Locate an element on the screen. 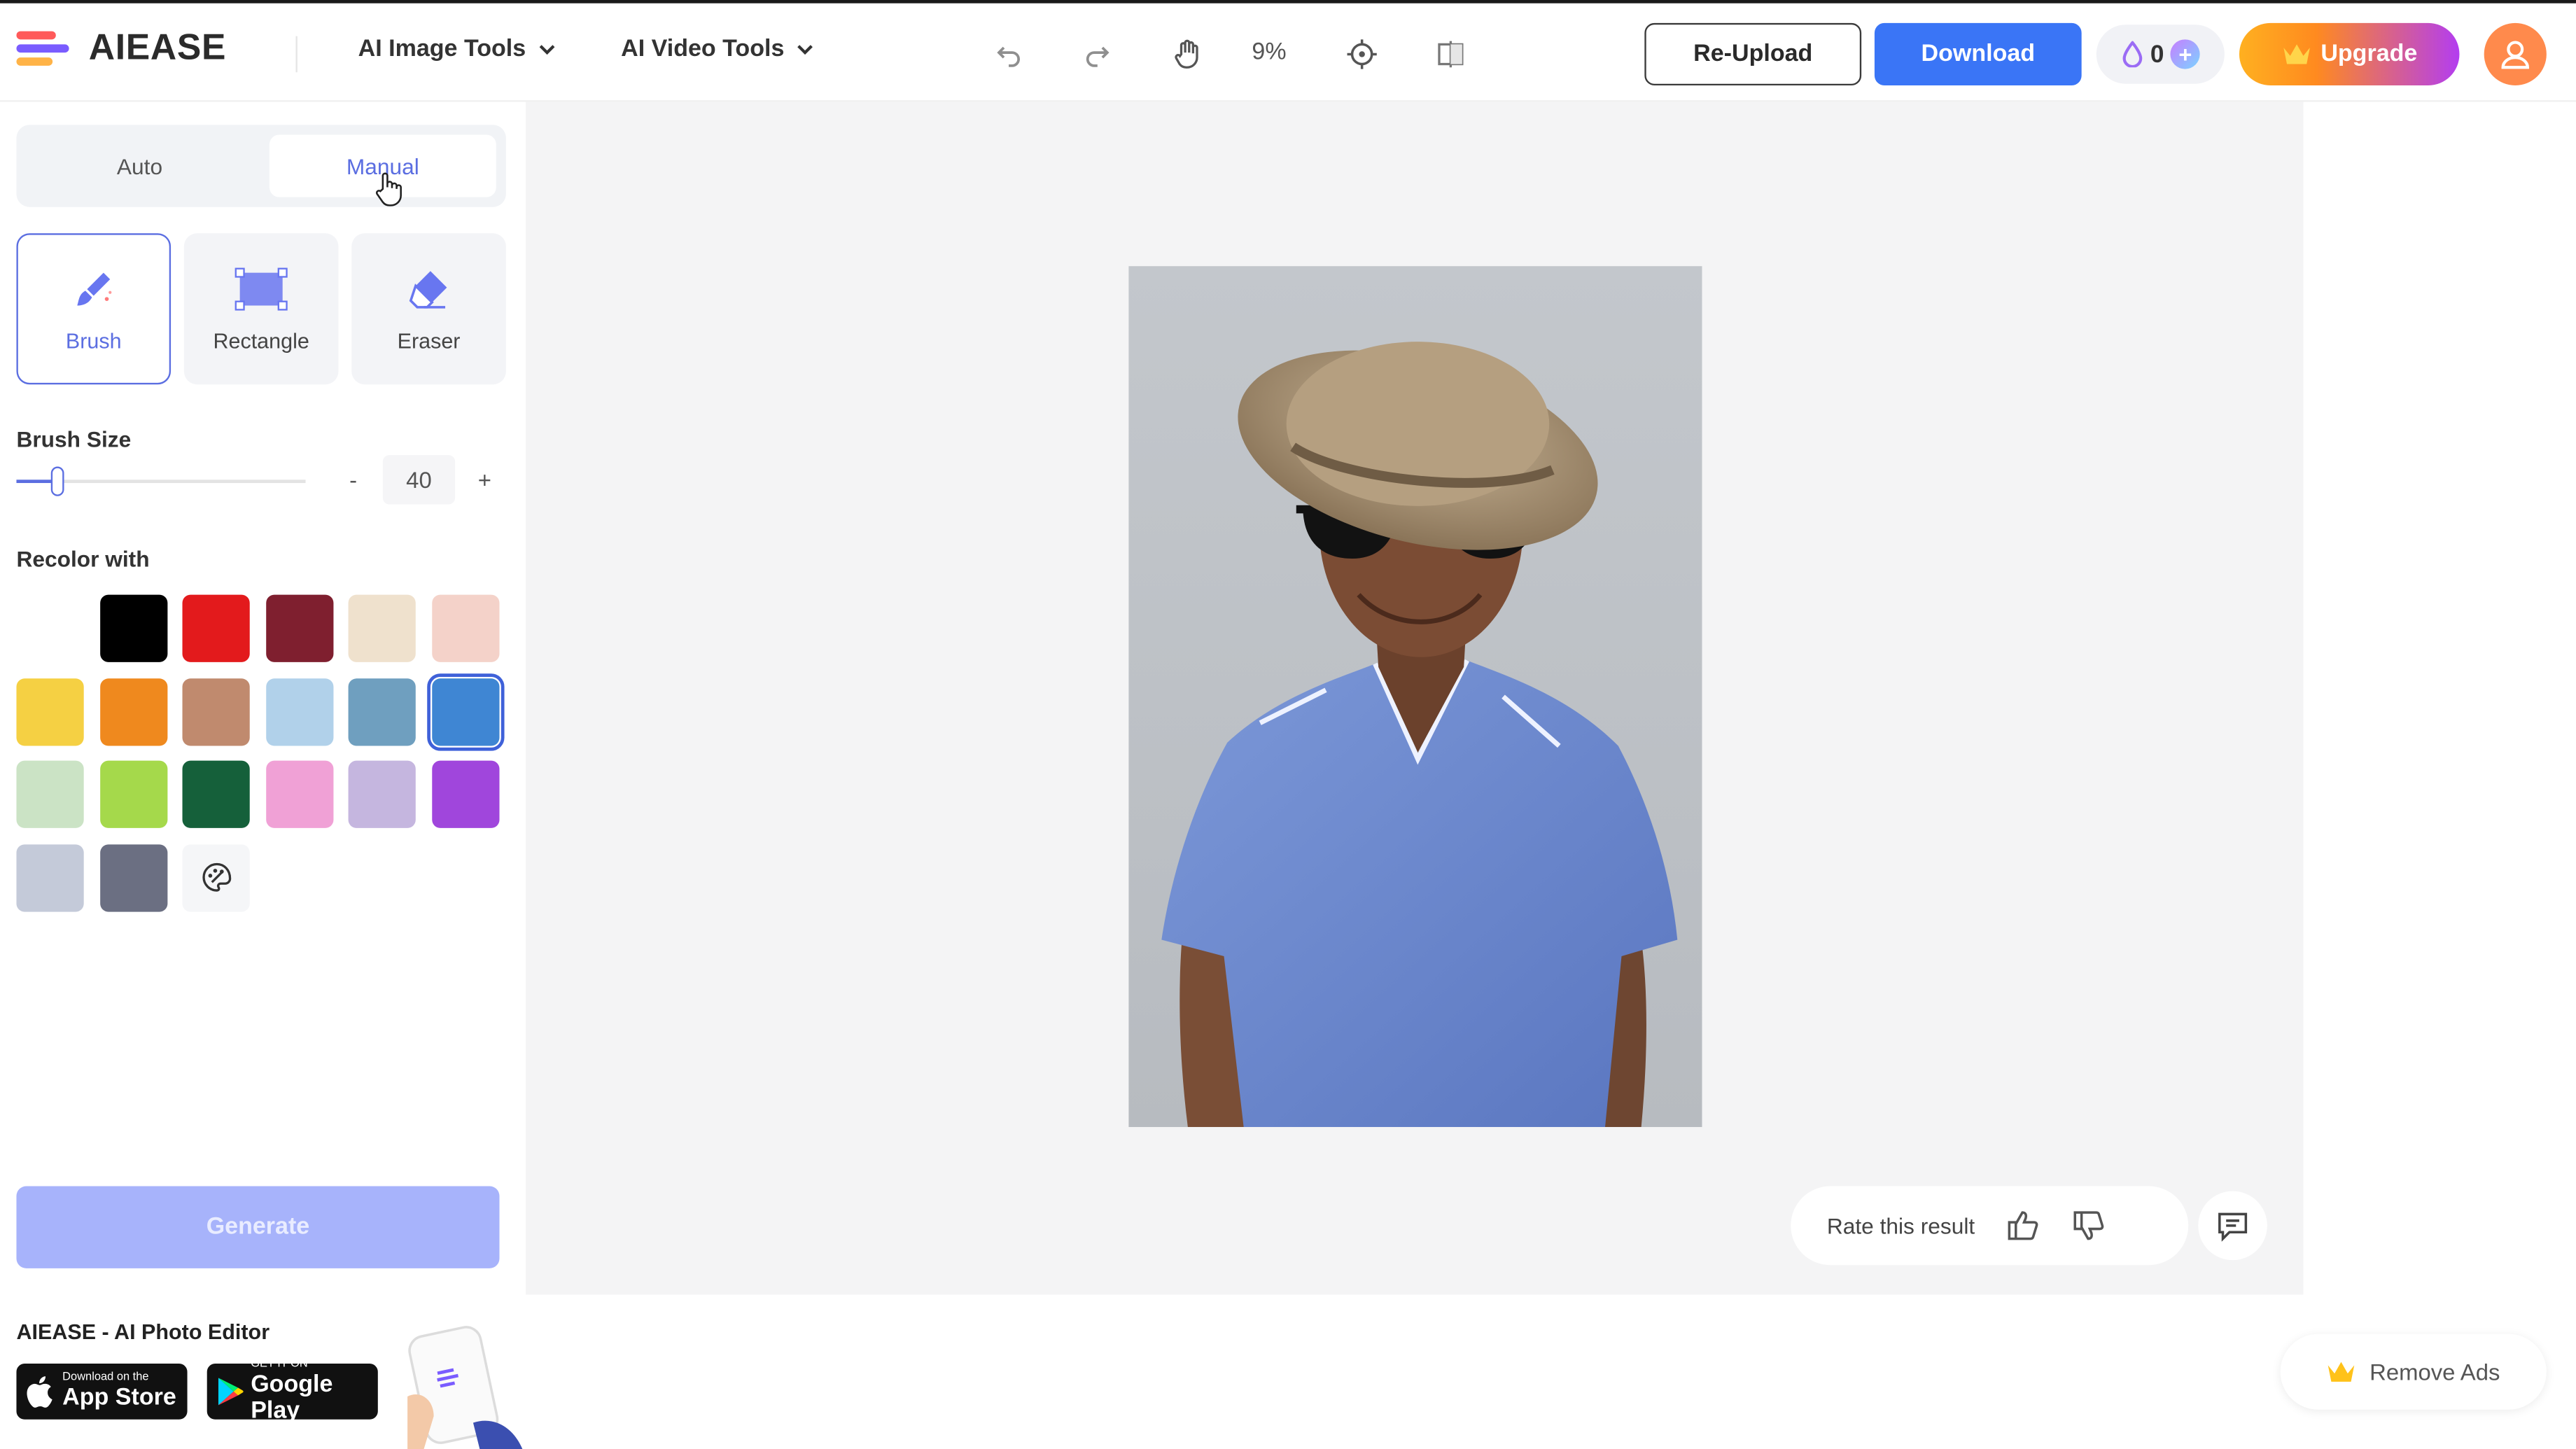 The height and width of the screenshot is (1449, 2576). nav-ai-video-tools: AI Video Tools is located at coordinates (719, 49).